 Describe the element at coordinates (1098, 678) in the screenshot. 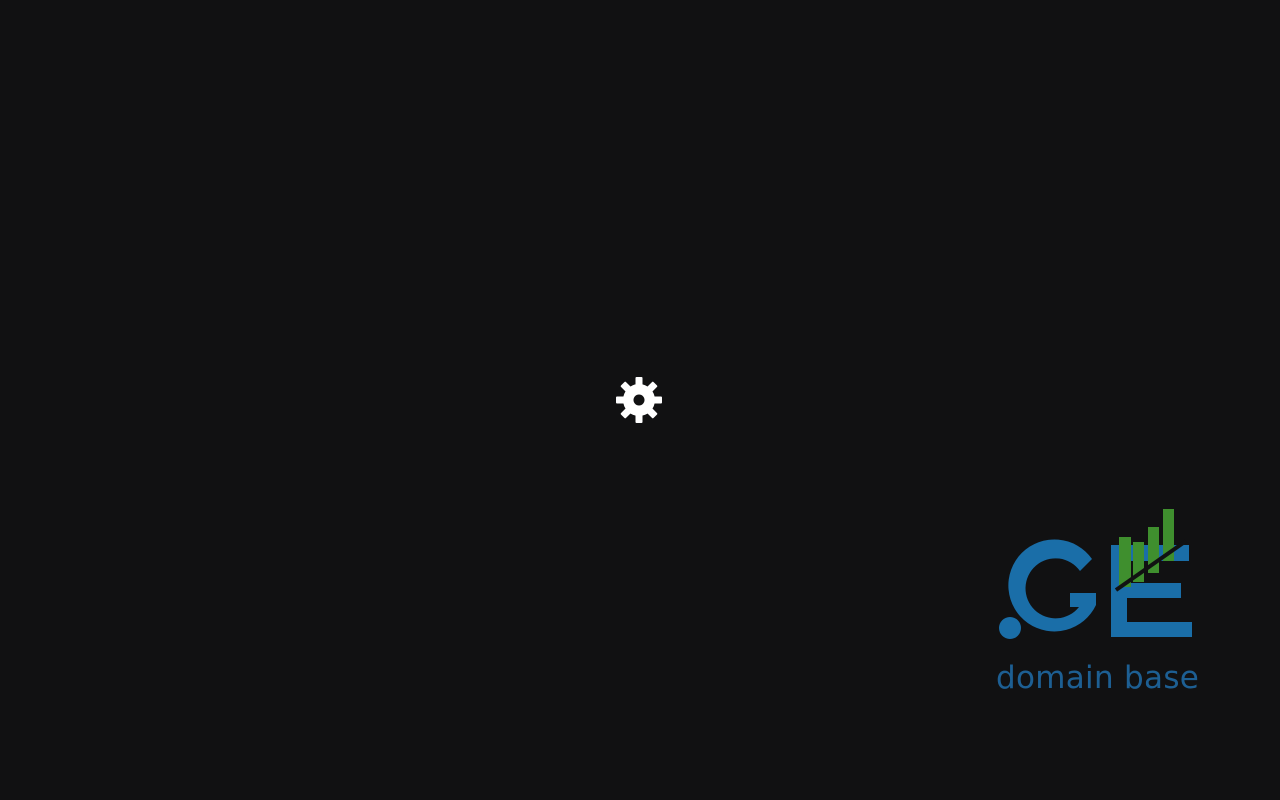

I see `brand-tagline: domain base` at that location.